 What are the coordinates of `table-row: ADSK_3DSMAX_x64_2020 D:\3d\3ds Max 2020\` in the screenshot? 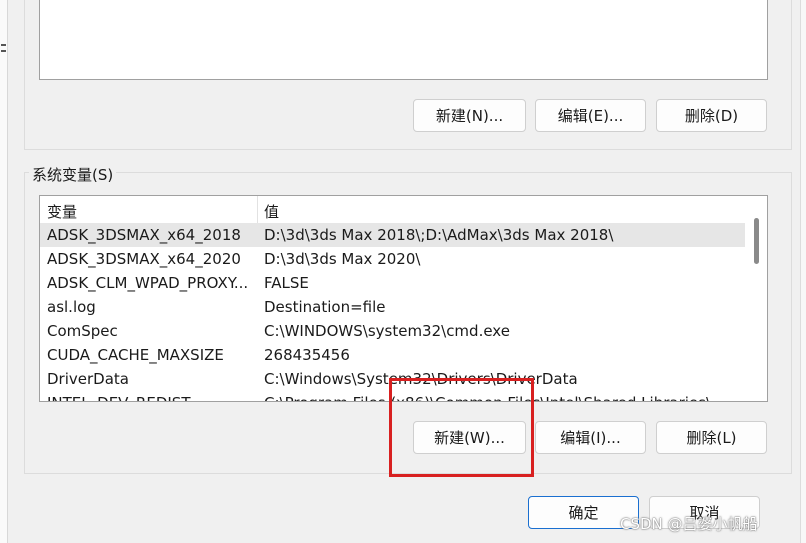 It's located at (392, 259).